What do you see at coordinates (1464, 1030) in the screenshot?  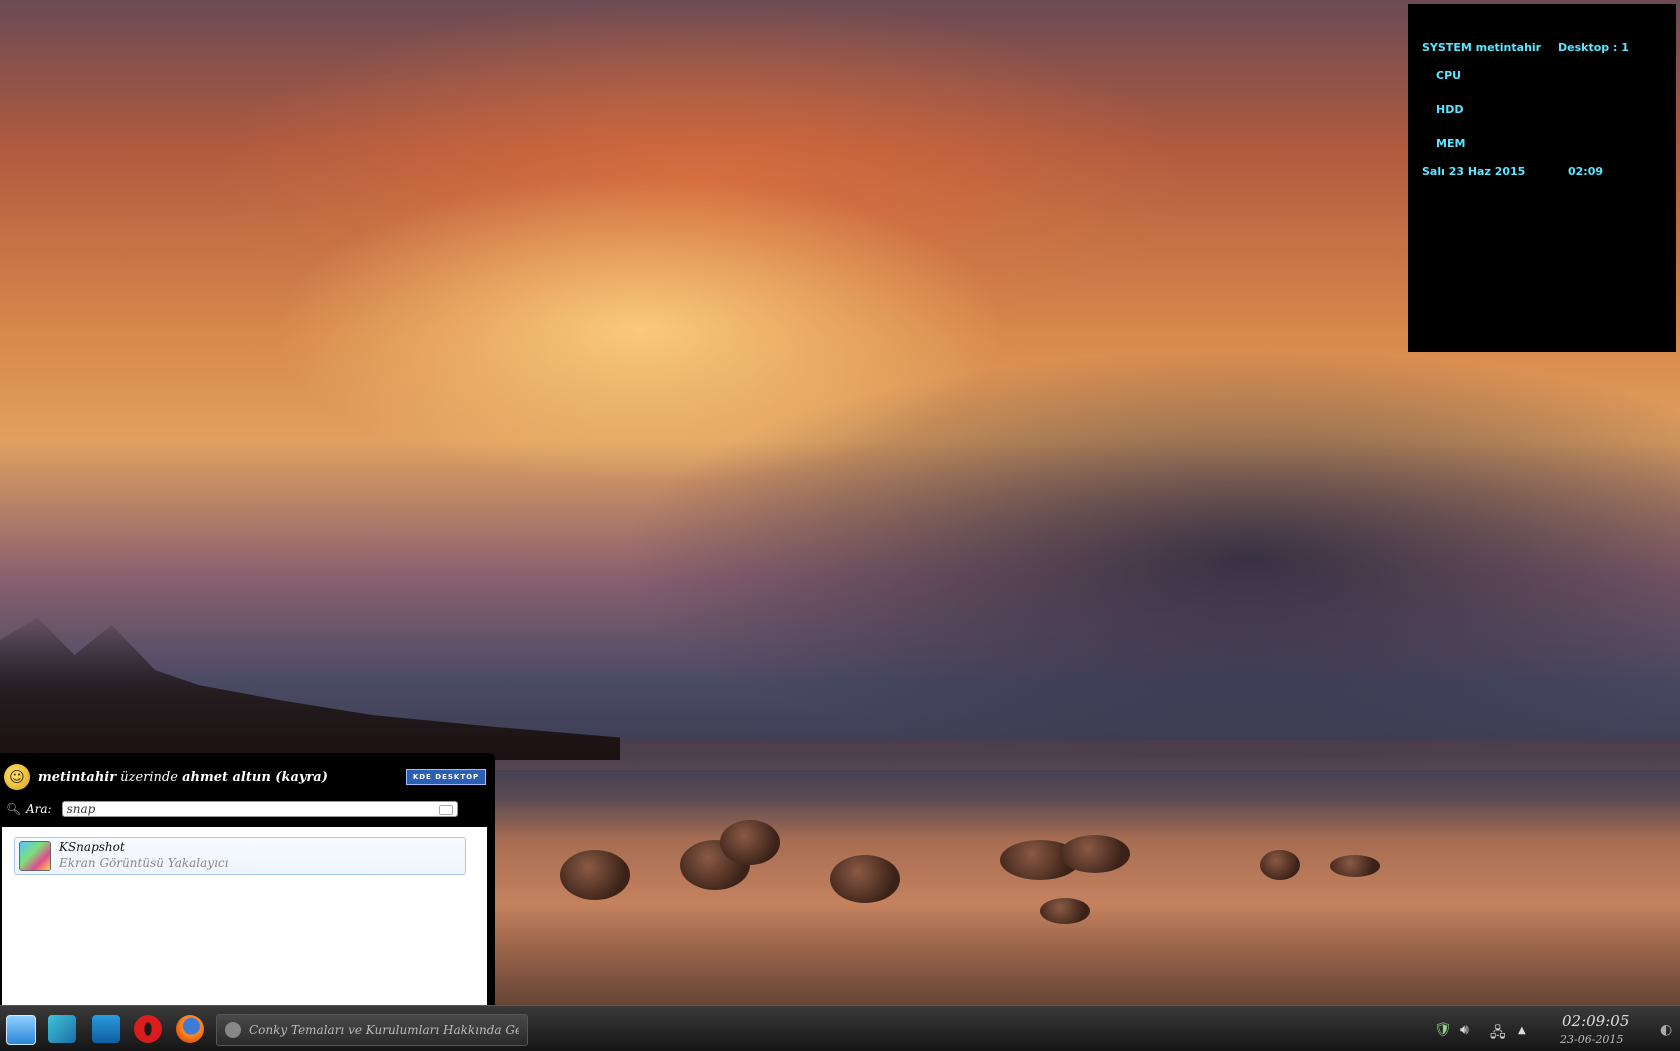 I see `volume-icon: 🔊︎` at bounding box center [1464, 1030].